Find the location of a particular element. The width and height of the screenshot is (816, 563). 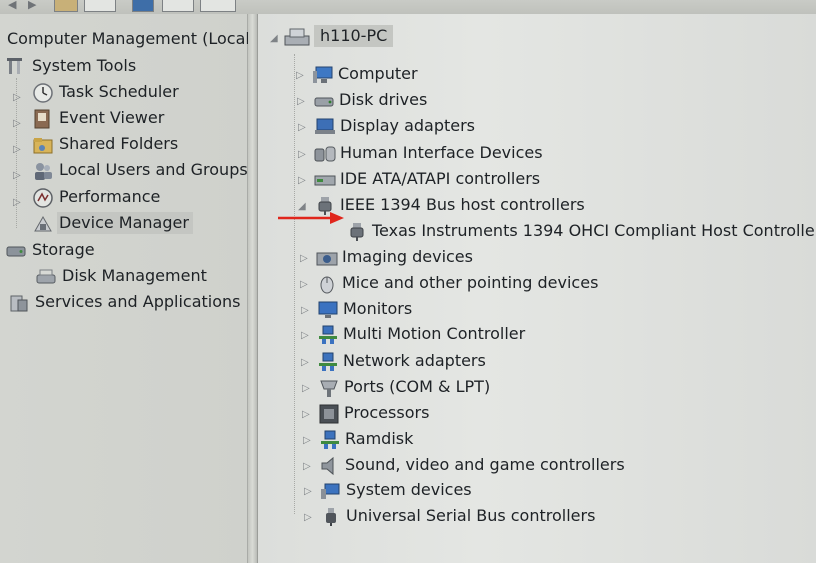

device-category-row: Imaging devices is located at coordinates (394, 257).